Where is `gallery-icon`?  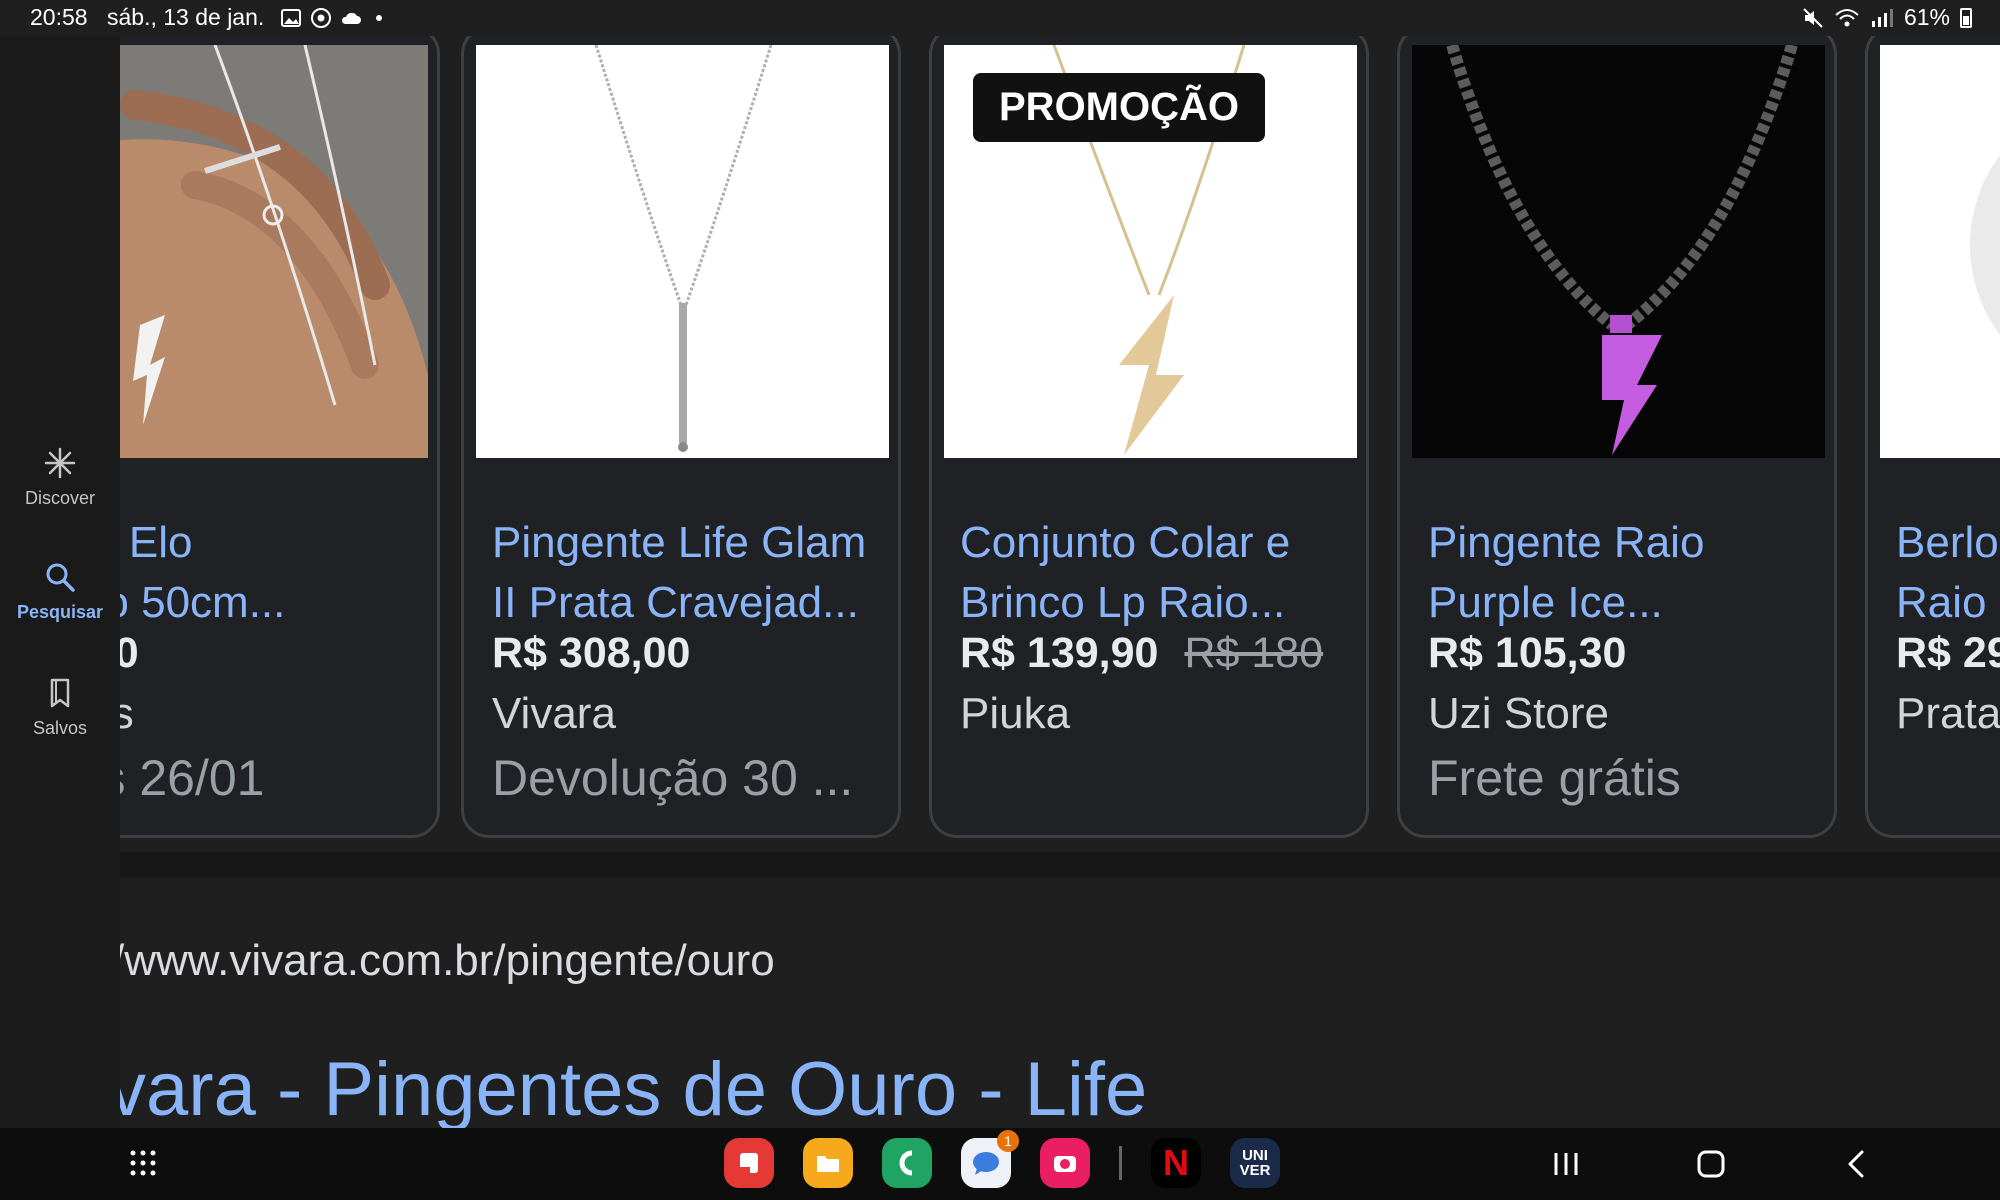 gallery-icon is located at coordinates (291, 18).